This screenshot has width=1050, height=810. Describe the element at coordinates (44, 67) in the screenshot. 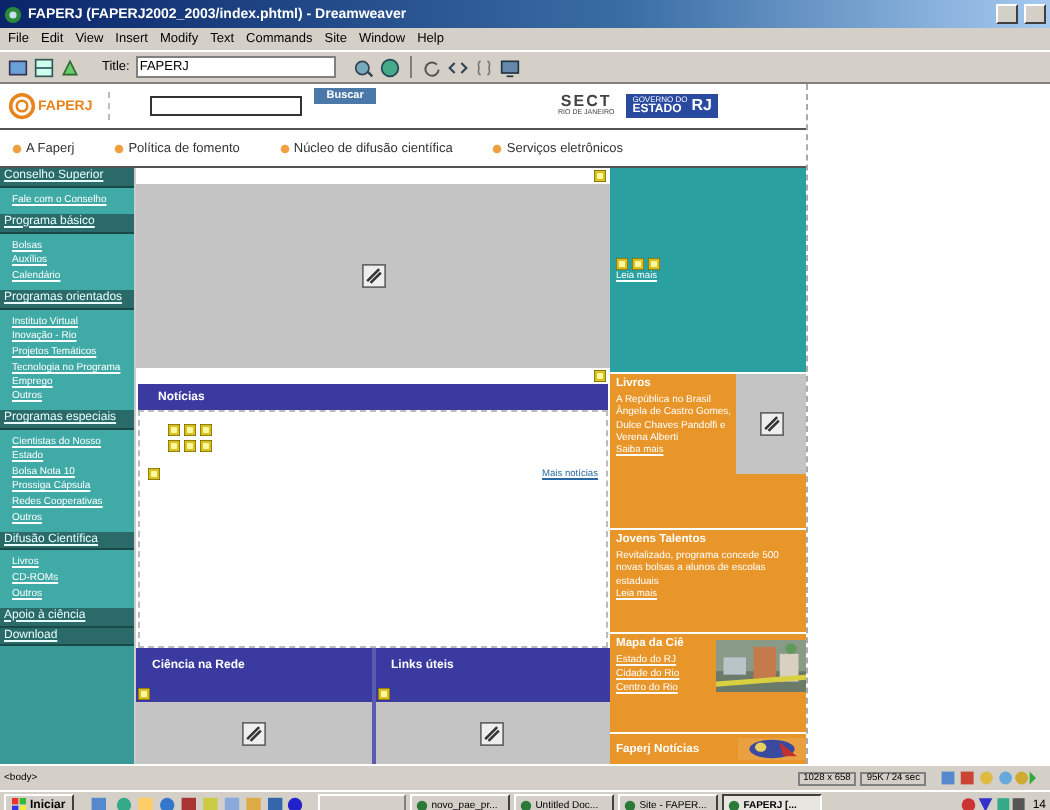

I see `split-view-icon` at that location.